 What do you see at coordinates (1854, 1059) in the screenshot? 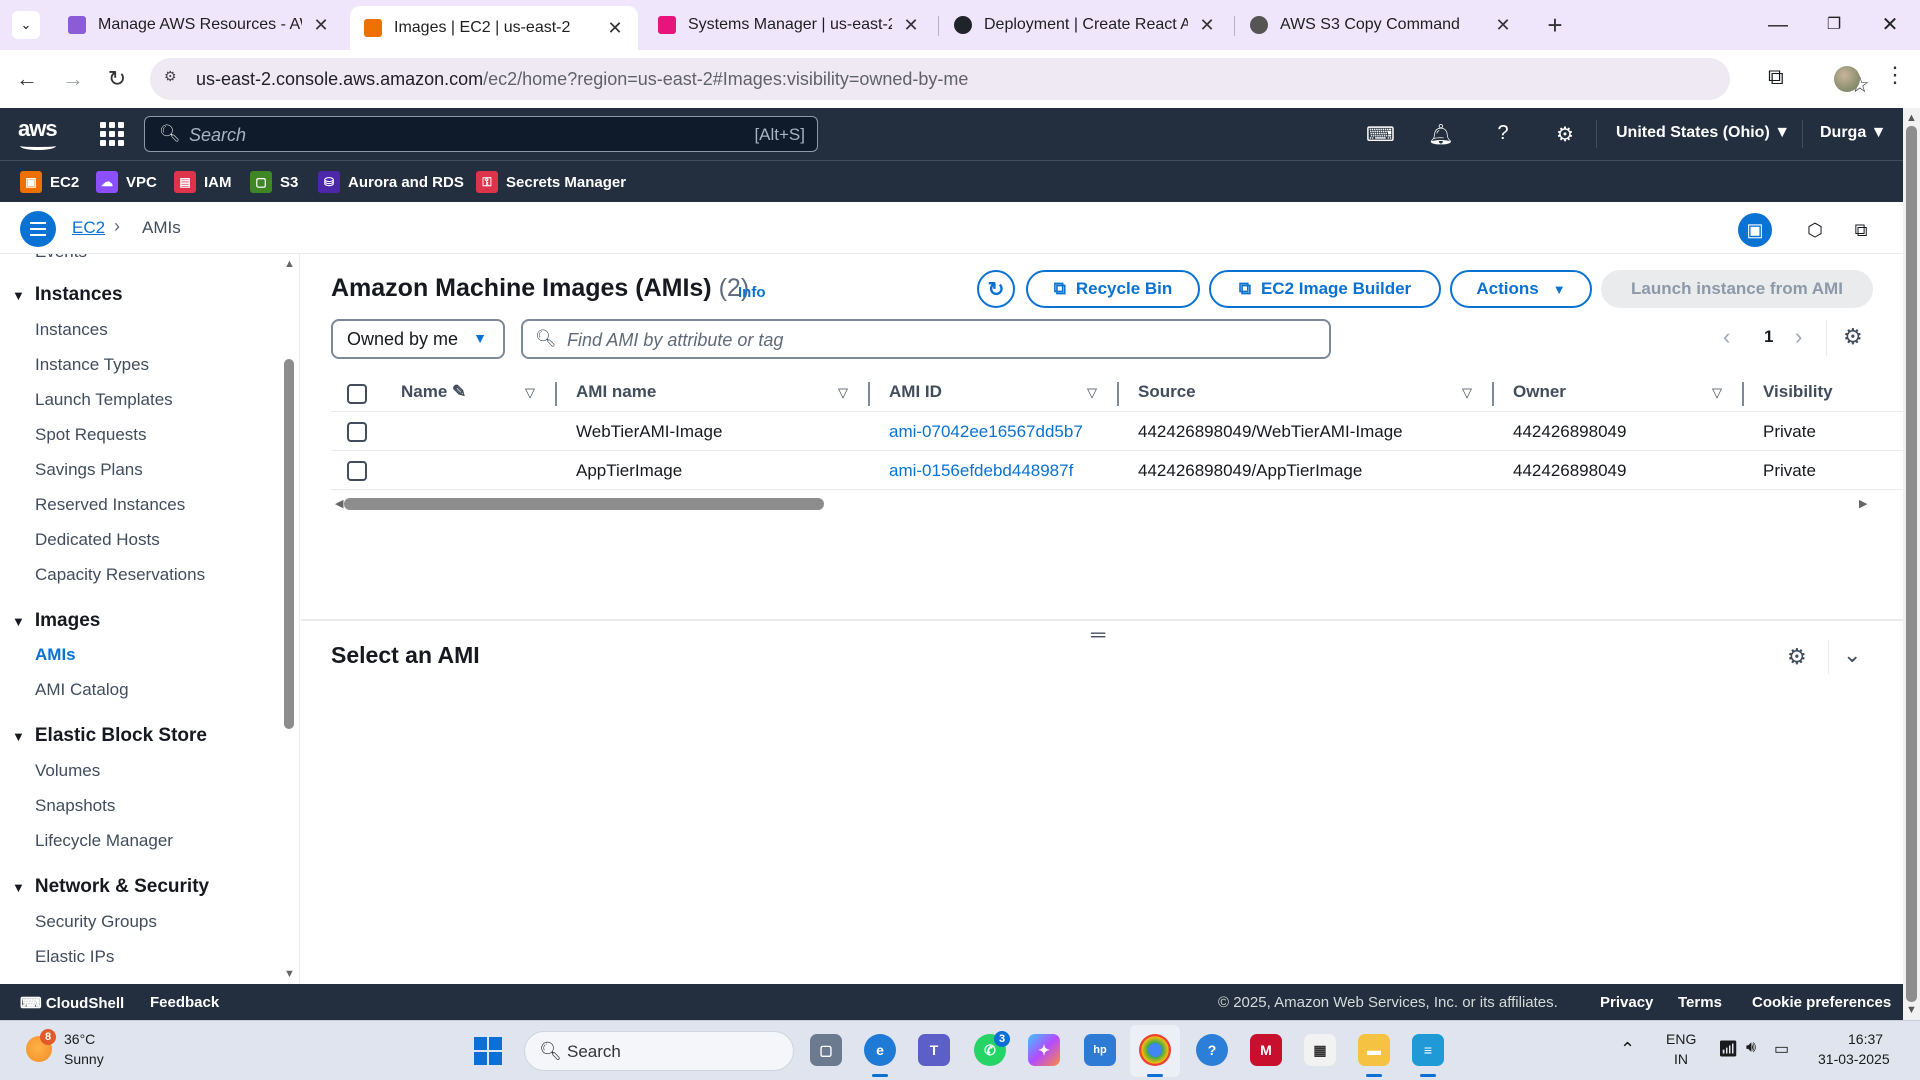
I see `clock-date: 31-03-2025` at bounding box center [1854, 1059].